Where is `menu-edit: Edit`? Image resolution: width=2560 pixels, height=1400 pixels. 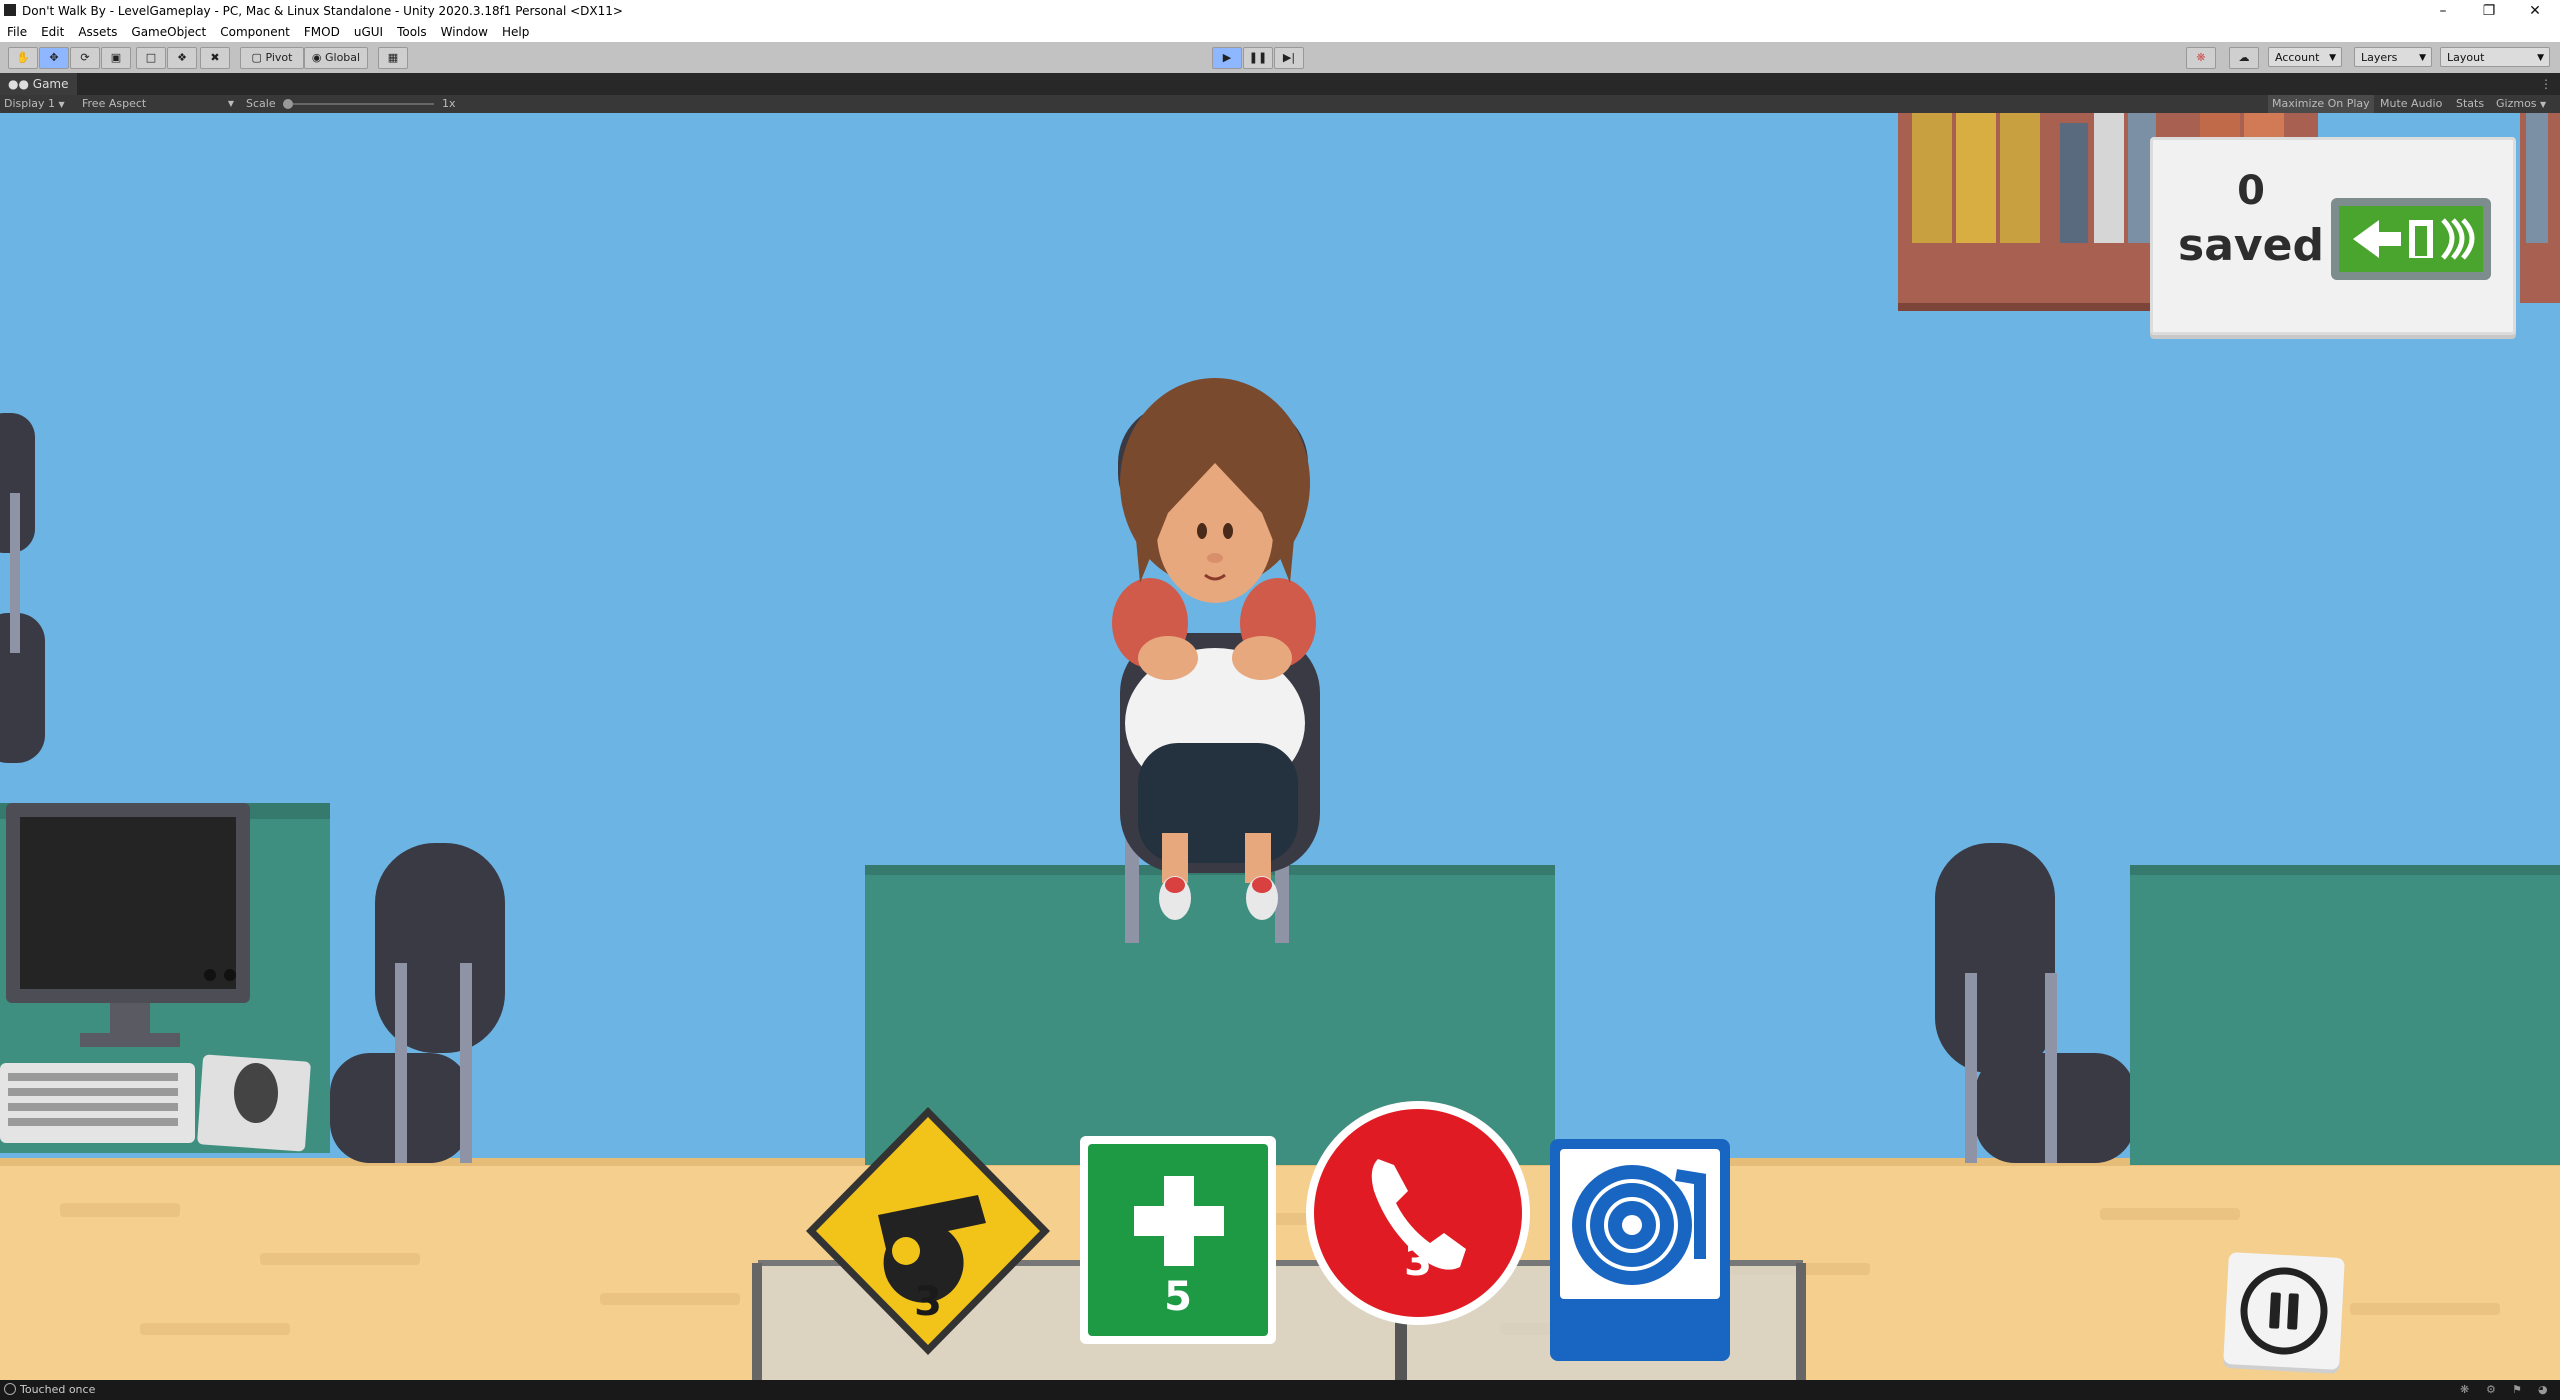 menu-edit: Edit is located at coordinates (52, 32).